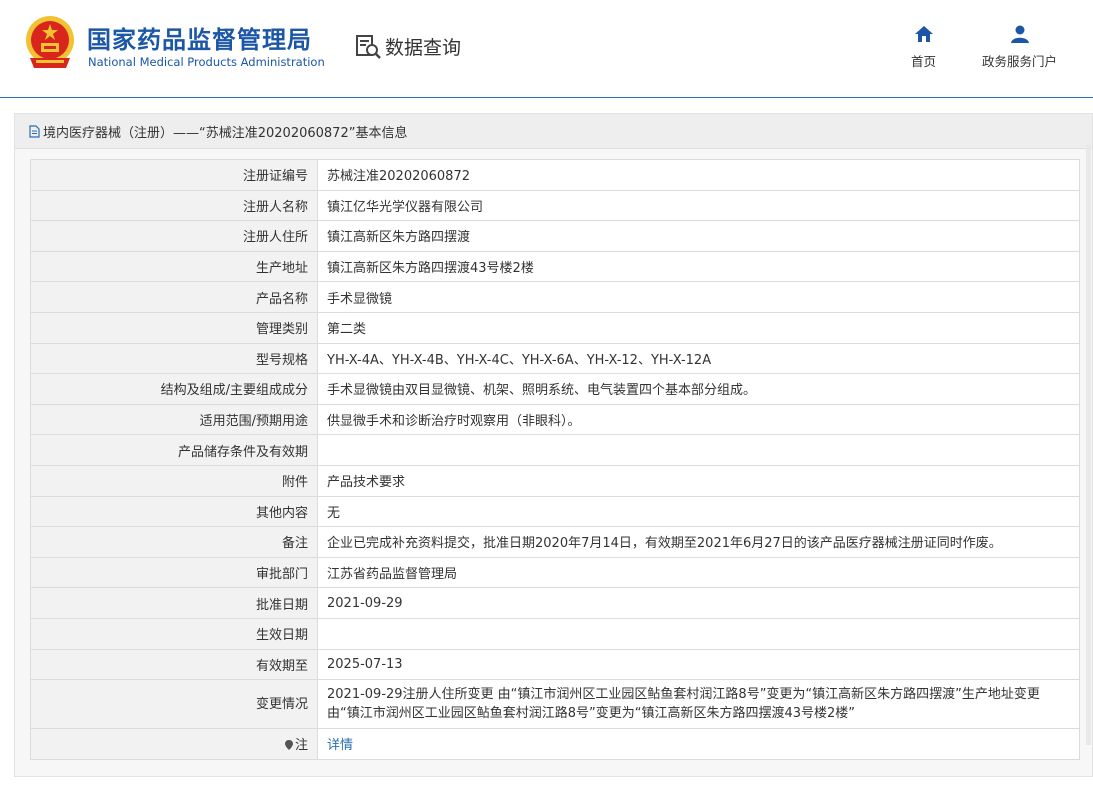  What do you see at coordinates (174, 205) in the screenshot?
I see `row-label: 注册人名称` at bounding box center [174, 205].